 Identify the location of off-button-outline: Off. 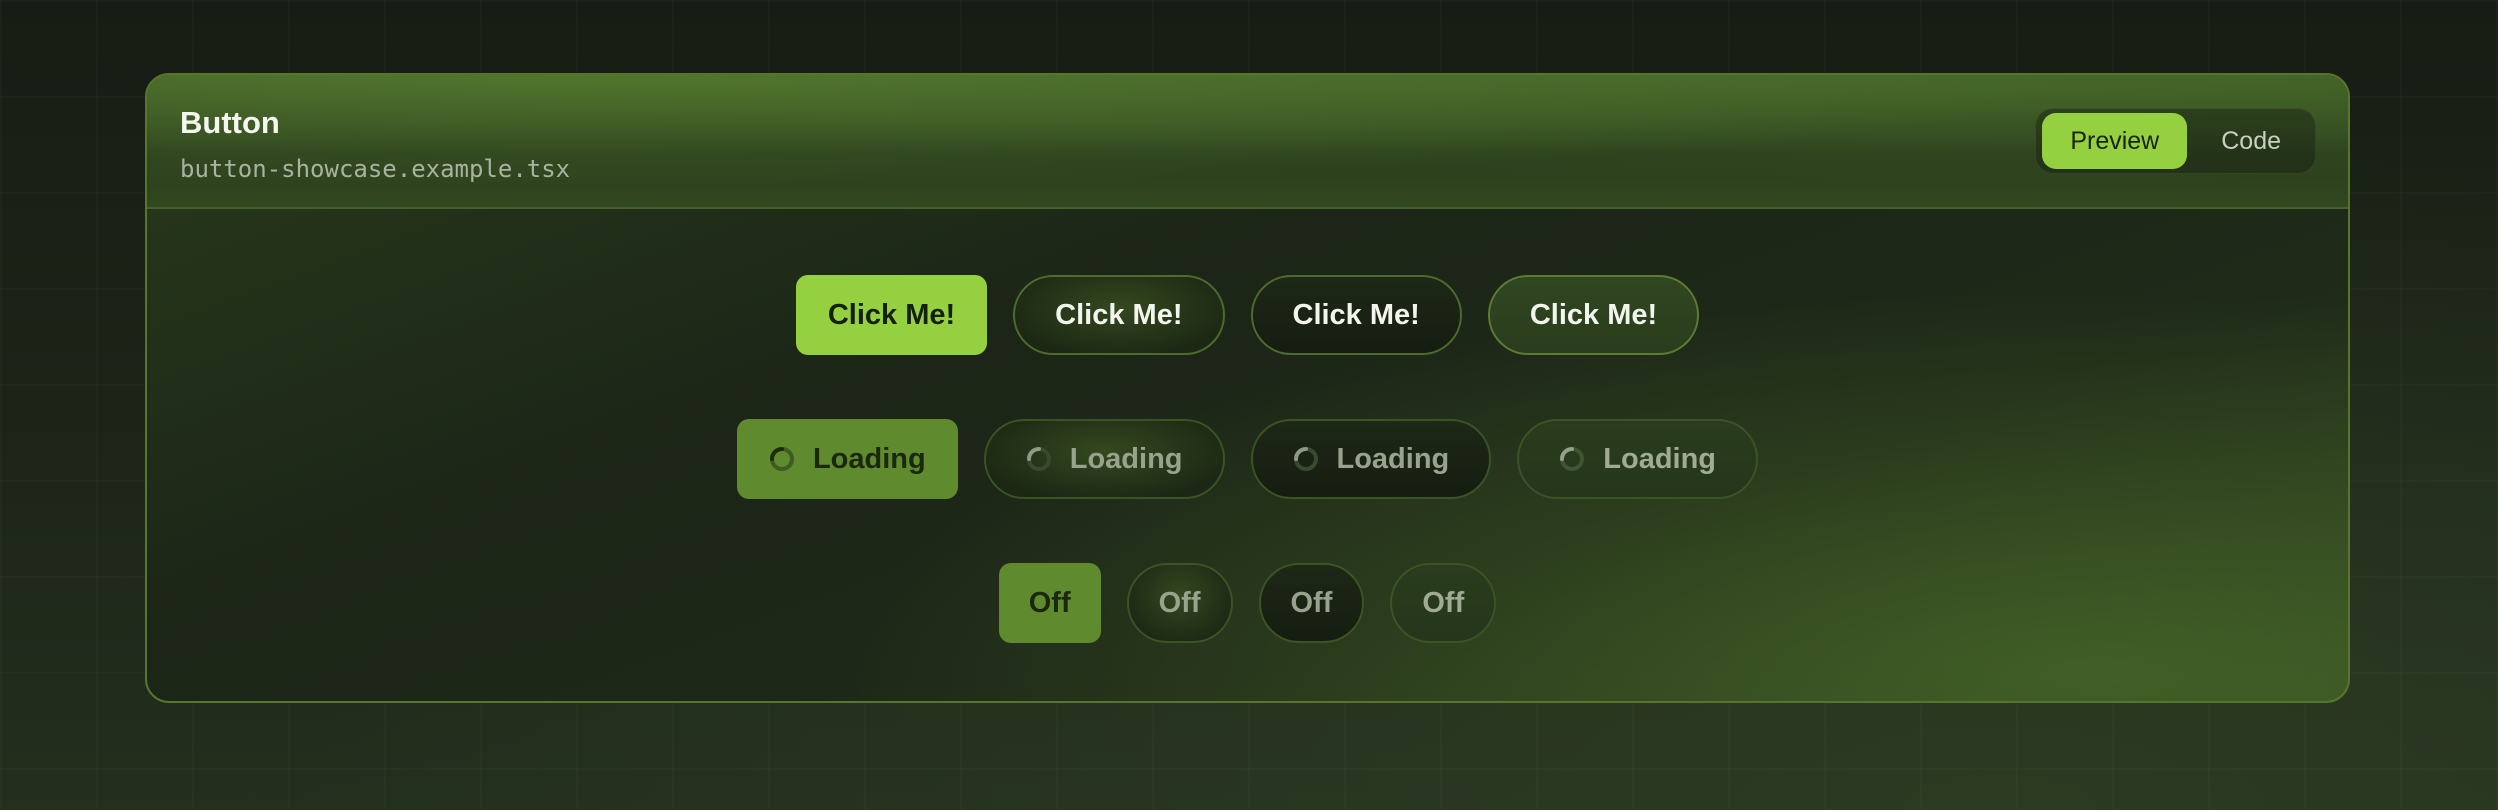
(1311, 603).